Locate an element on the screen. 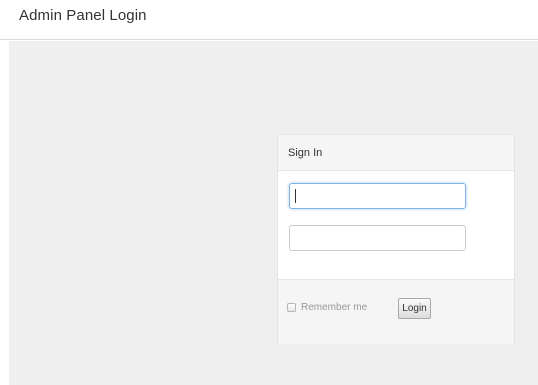 Image resolution: width=538 pixels, height=385 pixels. remember-me-label: Remember me is located at coordinates (334, 307).